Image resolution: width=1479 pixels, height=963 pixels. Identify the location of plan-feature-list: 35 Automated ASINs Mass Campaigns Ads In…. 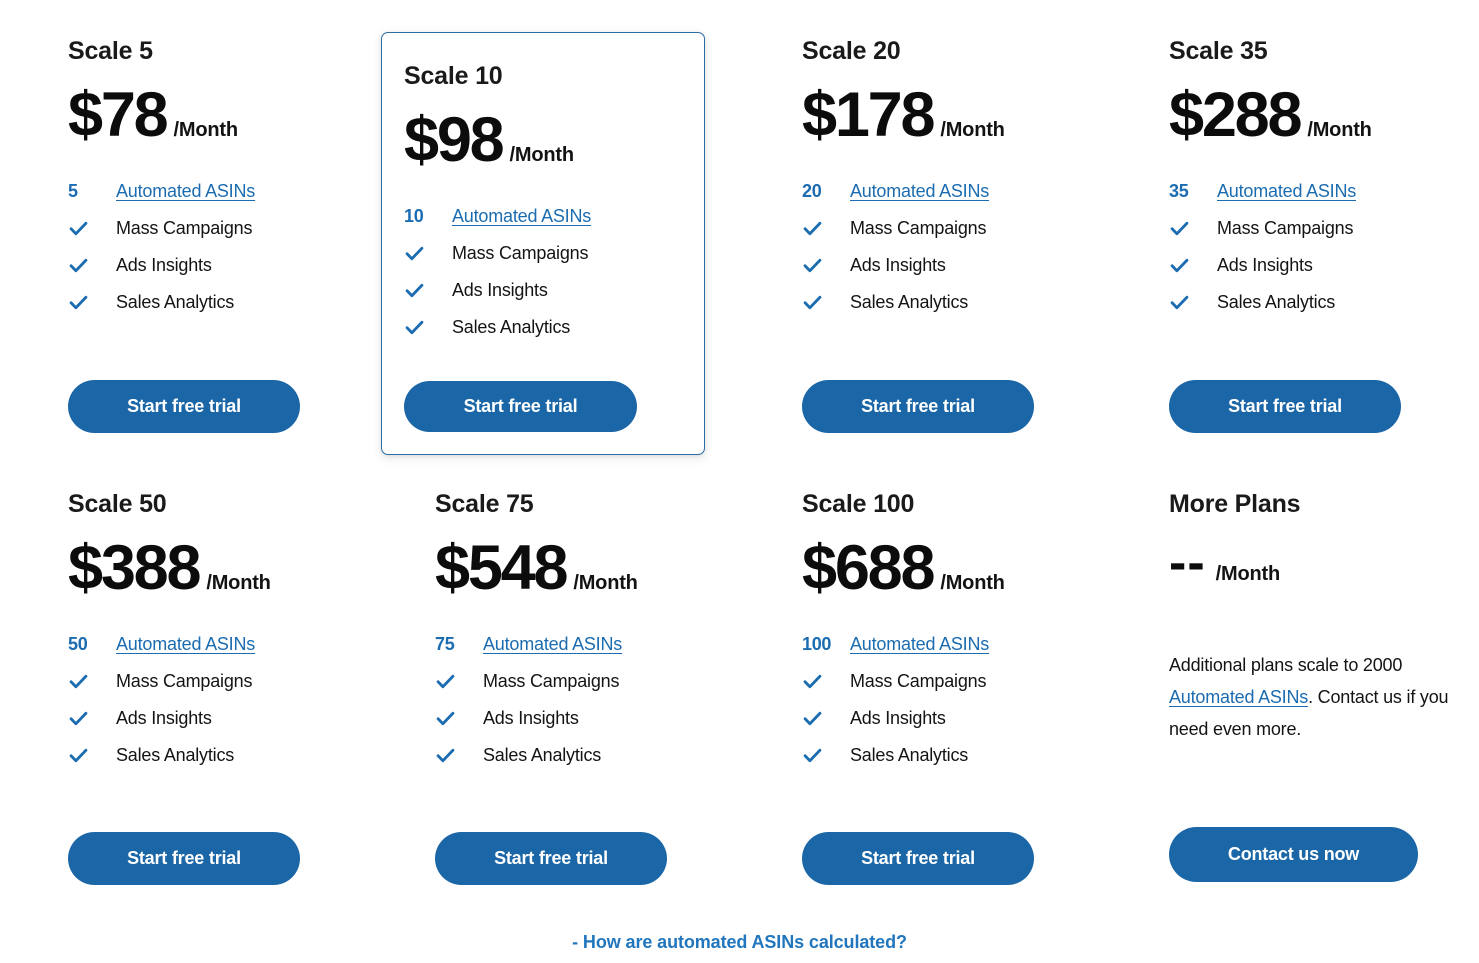
(1318, 247).